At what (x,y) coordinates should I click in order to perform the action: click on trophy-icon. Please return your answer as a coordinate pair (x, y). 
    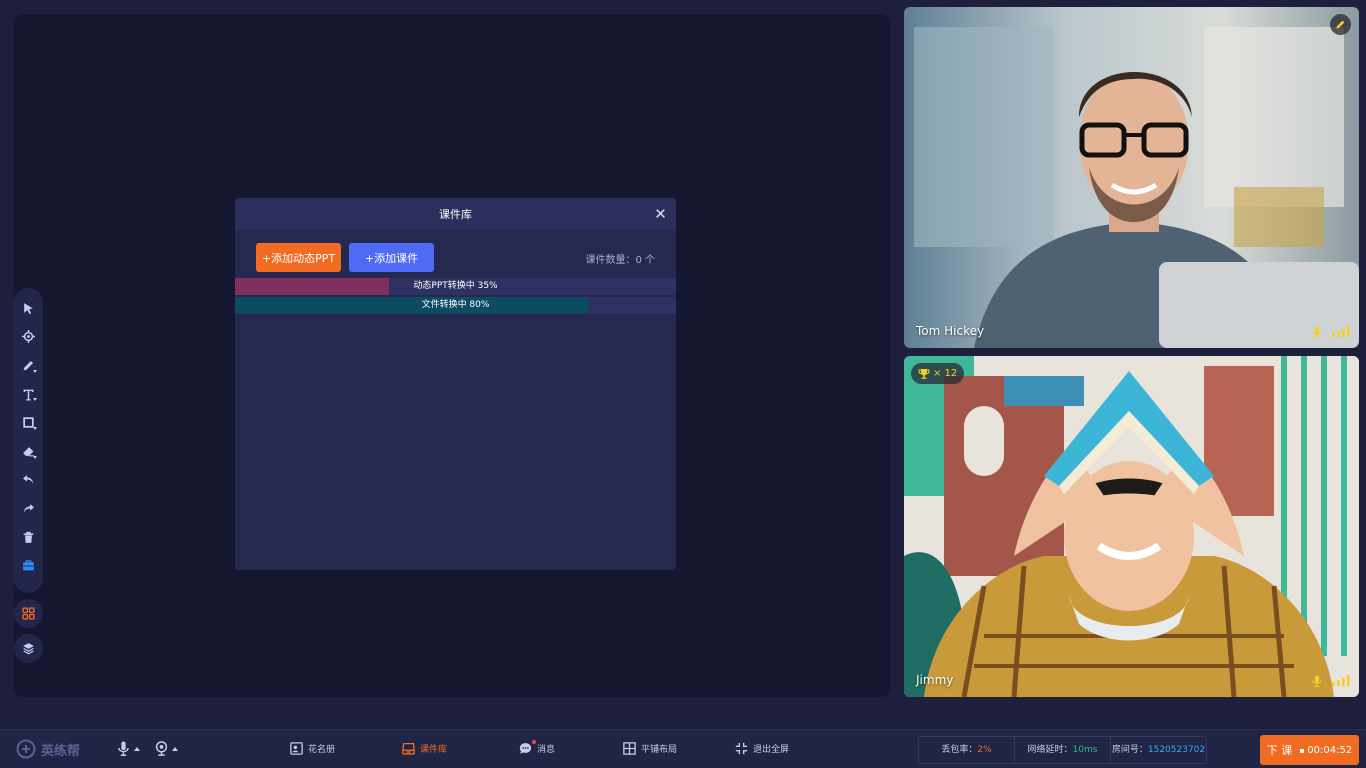
    Looking at the image, I should click on (924, 374).